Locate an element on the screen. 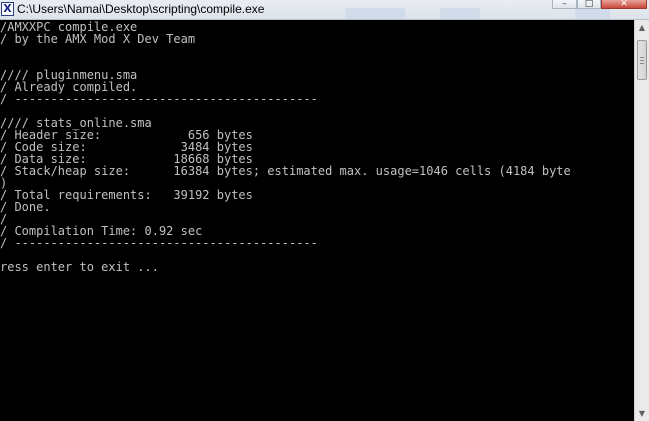  minimize-button: – is located at coordinates (564, 4).